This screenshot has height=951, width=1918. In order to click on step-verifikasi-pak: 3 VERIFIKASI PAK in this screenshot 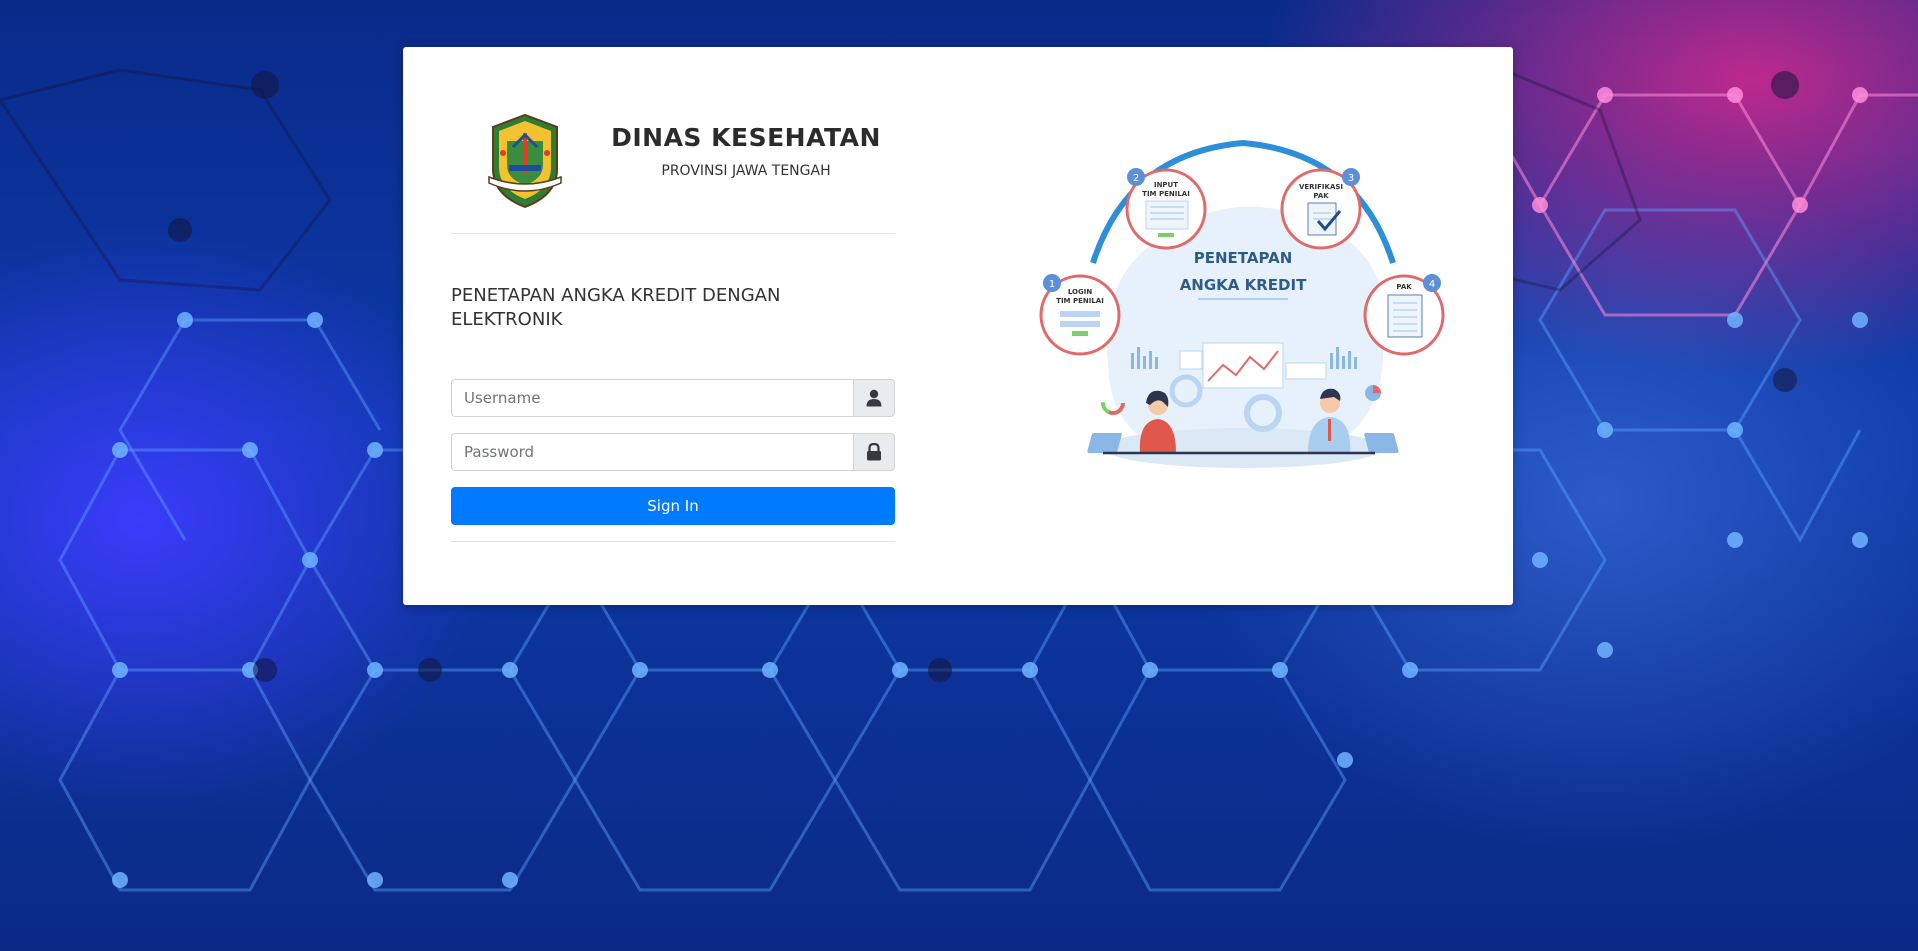, I will do `click(1321, 209)`.